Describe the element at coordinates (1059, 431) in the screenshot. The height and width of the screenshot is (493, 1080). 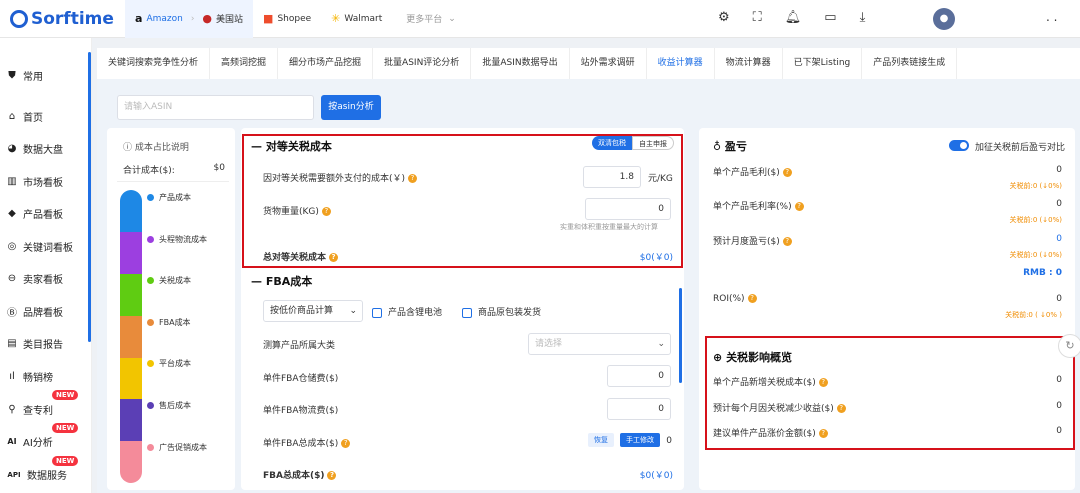
I see `impact-price-increase-value: 0` at that location.